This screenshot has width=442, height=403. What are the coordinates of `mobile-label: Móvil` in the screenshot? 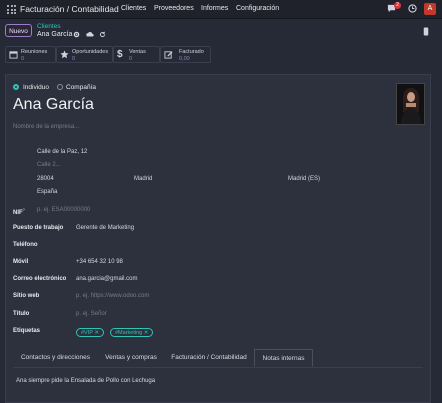 It's located at (21, 262).